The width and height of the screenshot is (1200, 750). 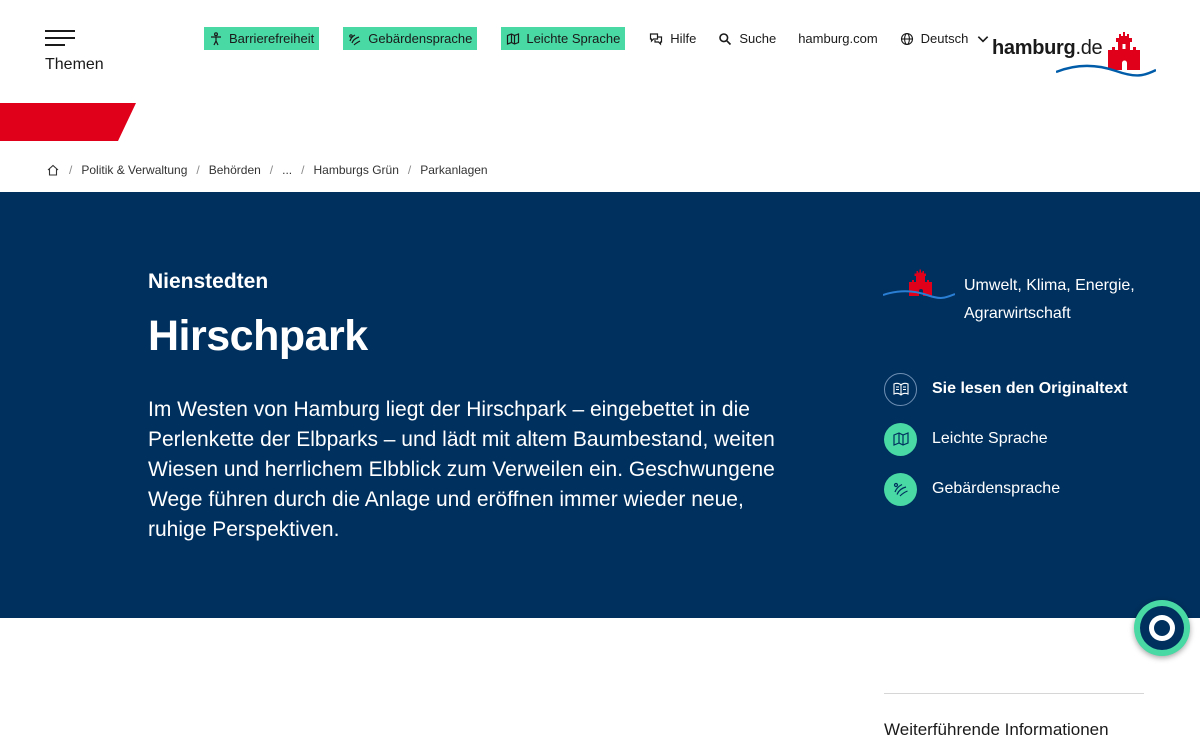 I want to click on eye-icon, so click(x=1162, y=628).